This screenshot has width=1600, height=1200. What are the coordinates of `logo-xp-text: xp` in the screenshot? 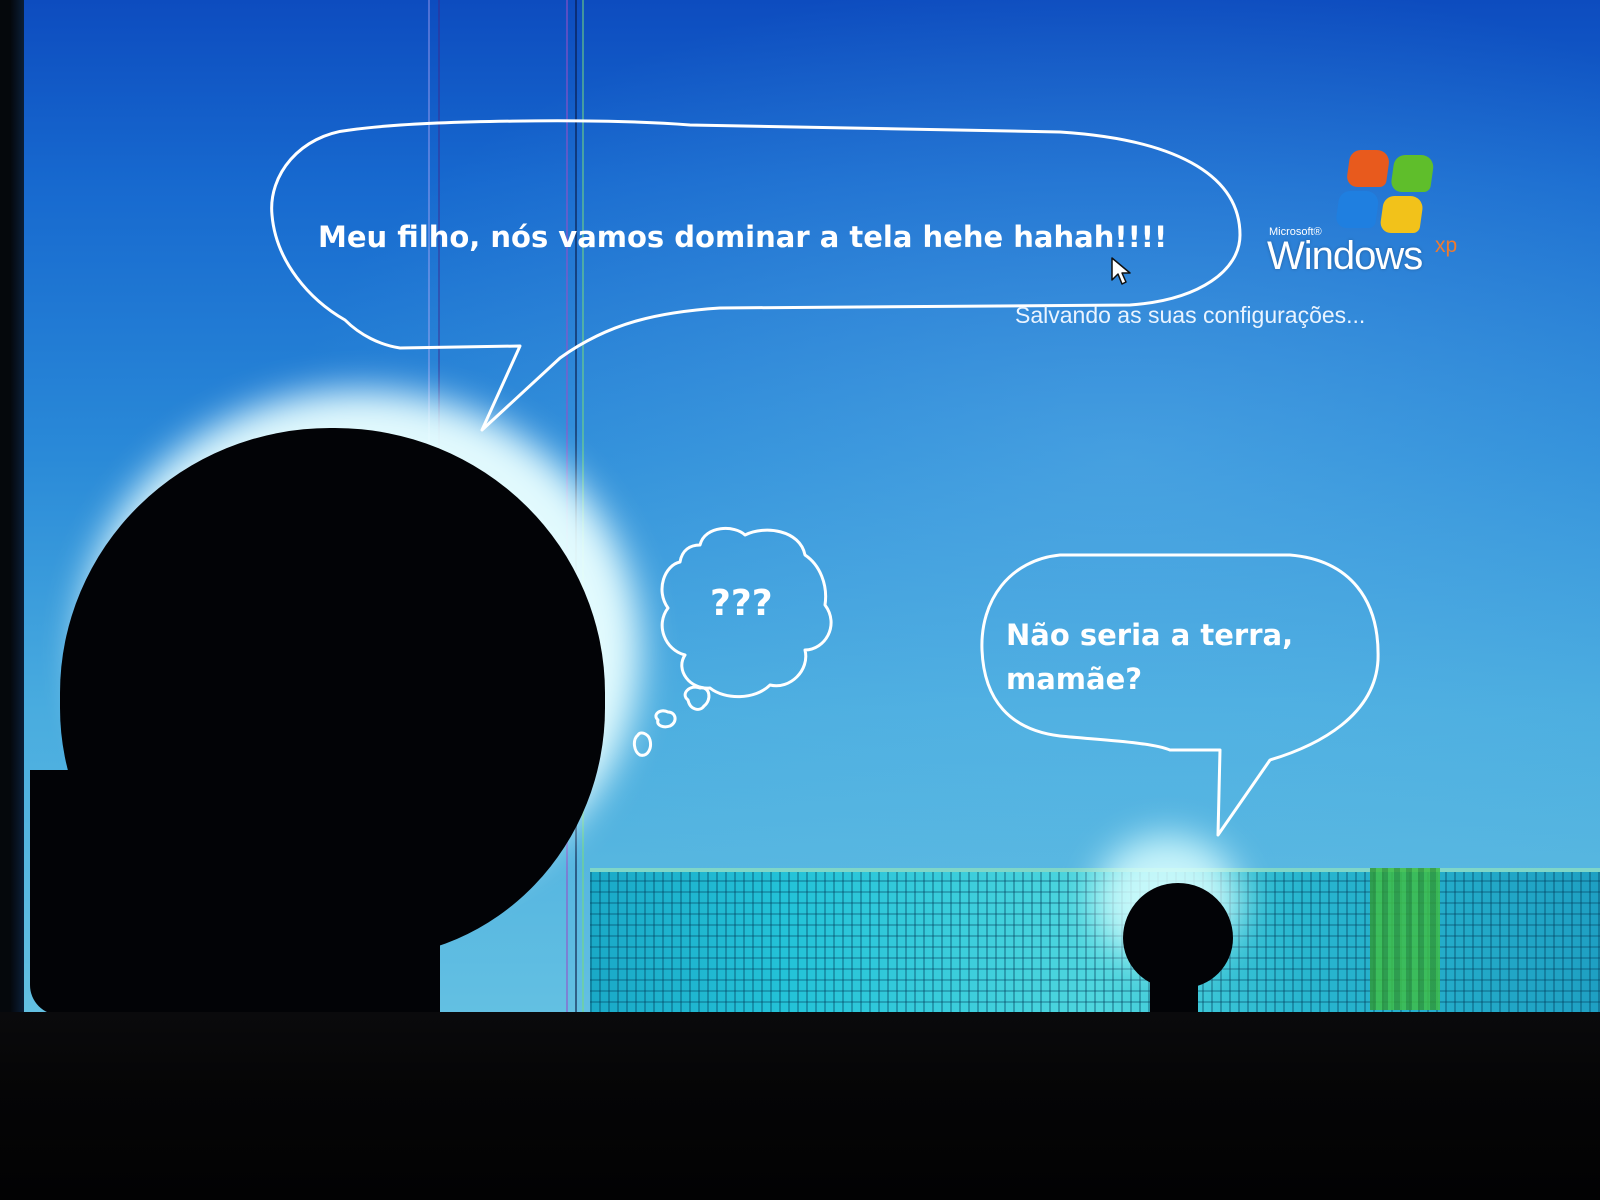 It's located at (1446, 245).